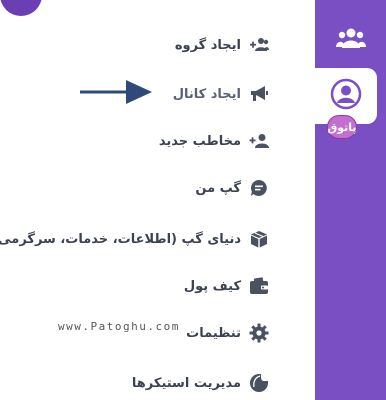 The width and height of the screenshot is (386, 400). What do you see at coordinates (259, 94) in the screenshot?
I see `megaphone-icon` at bounding box center [259, 94].